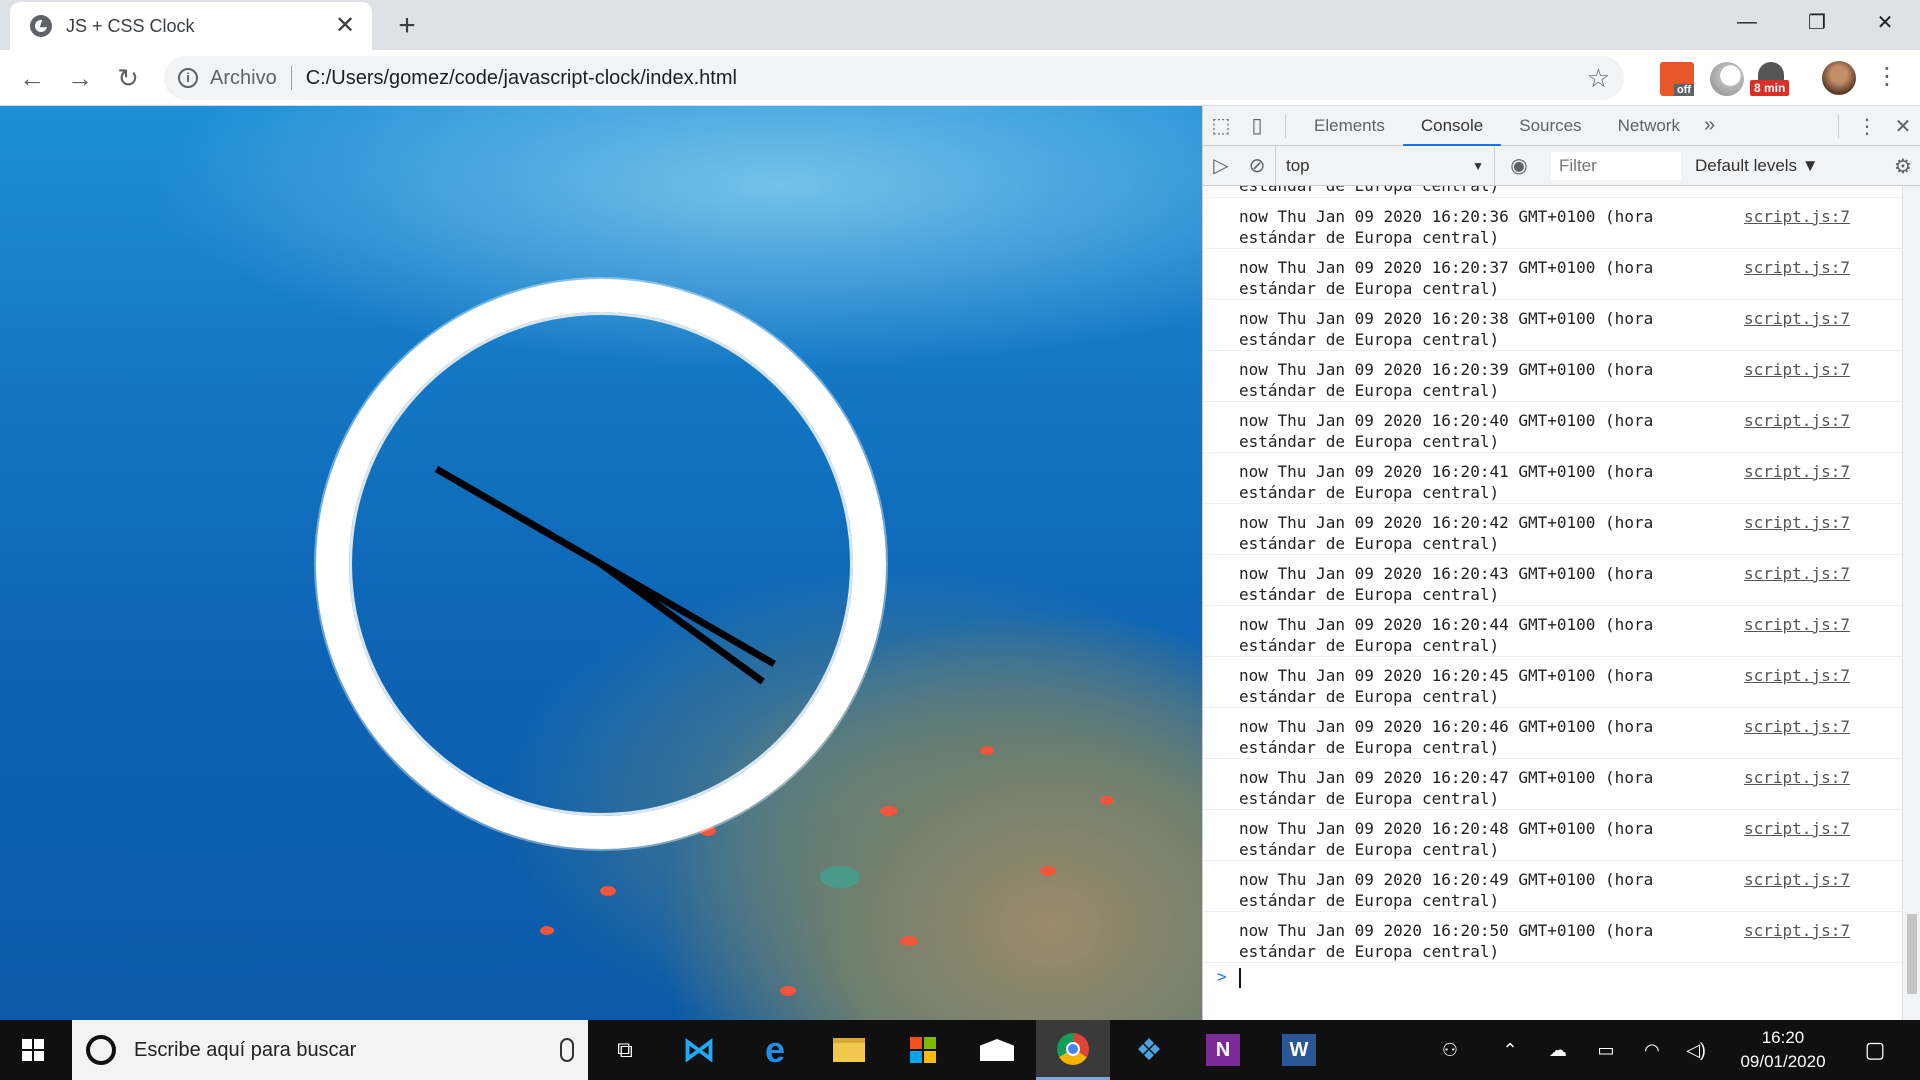 This screenshot has height=1080, width=1920. What do you see at coordinates (1558, 1050) in the screenshot?
I see `onedrive-cloud-icon: ☁` at bounding box center [1558, 1050].